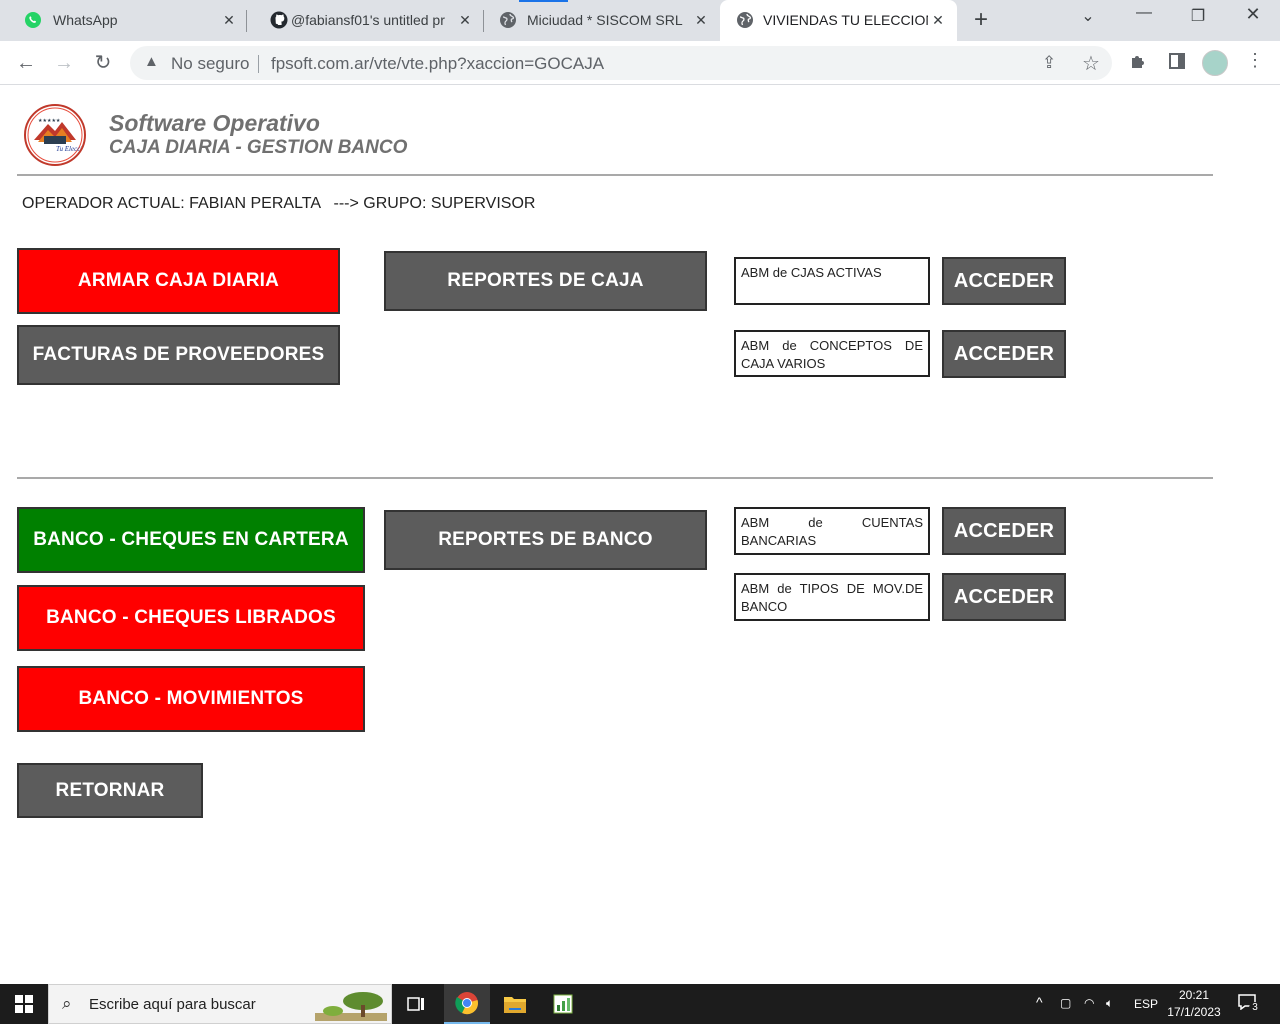  I want to click on warning-triangle-icon: ▲, so click(151, 61).